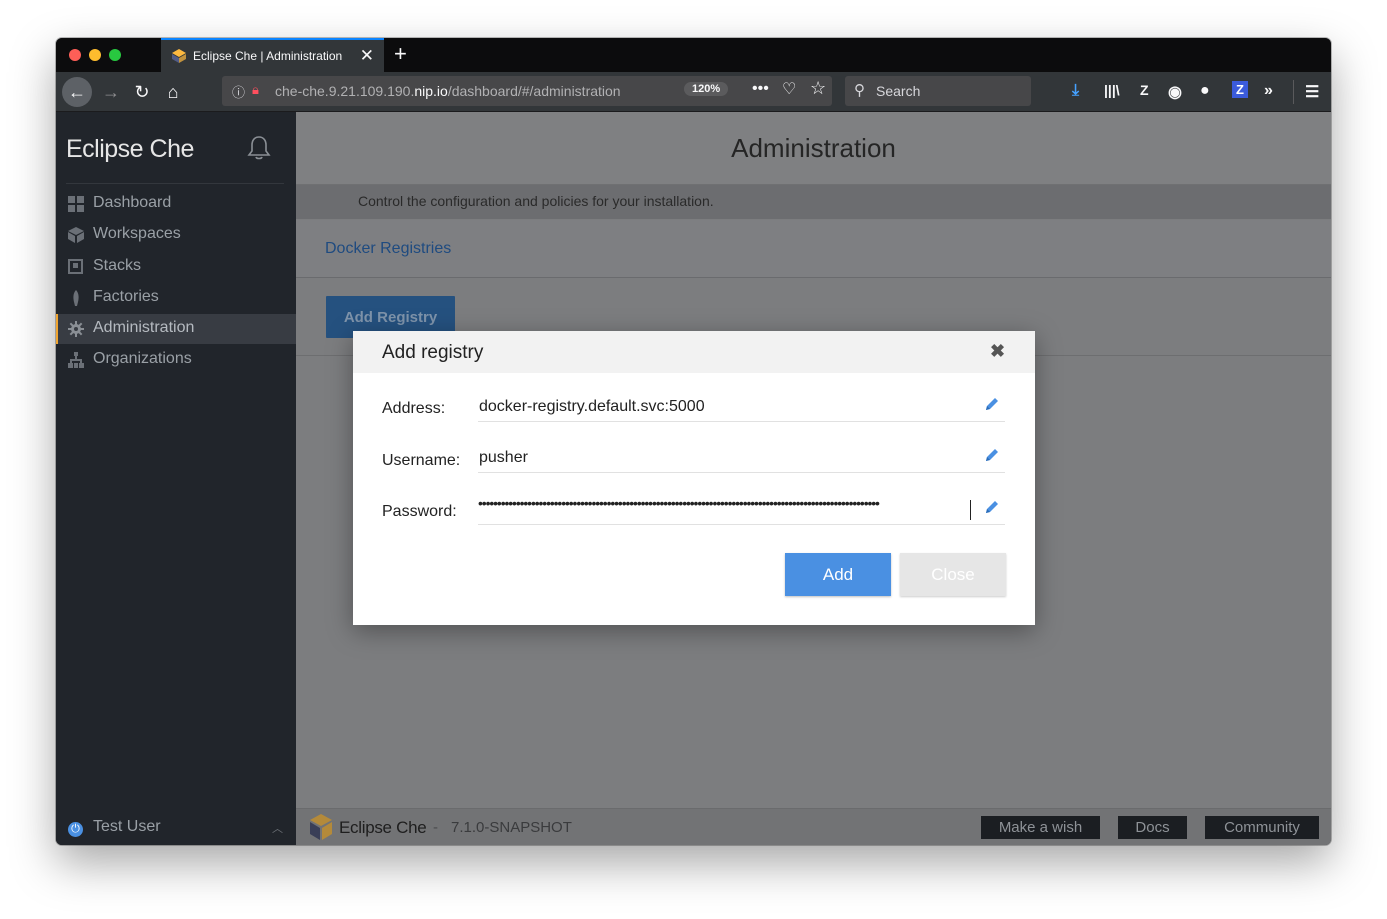  Describe the element at coordinates (414, 408) in the screenshot. I see `address-label: Address:` at that location.